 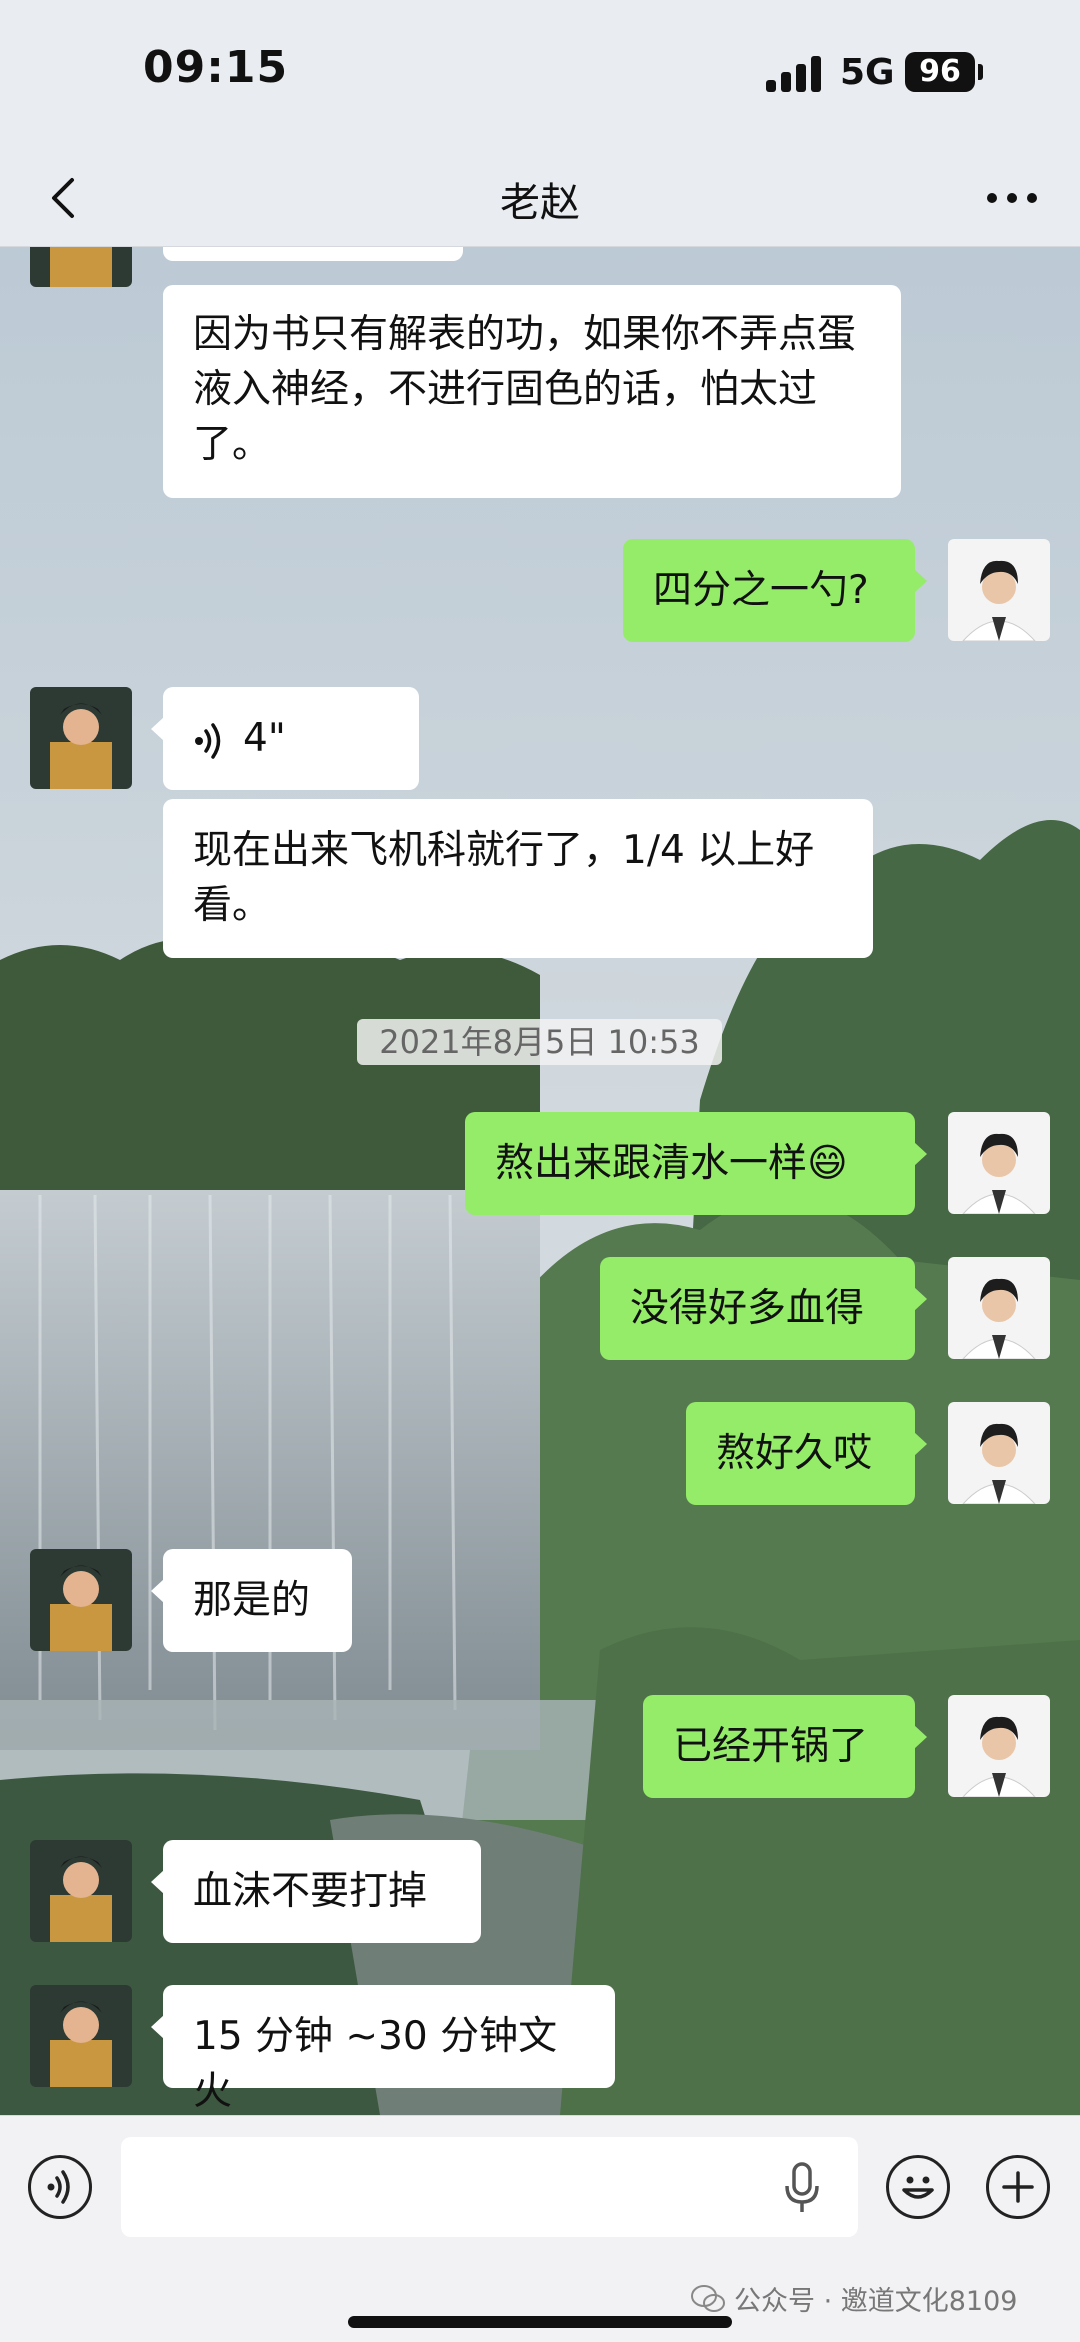 What do you see at coordinates (795, 74) in the screenshot?
I see `signal-strength-icon` at bounding box center [795, 74].